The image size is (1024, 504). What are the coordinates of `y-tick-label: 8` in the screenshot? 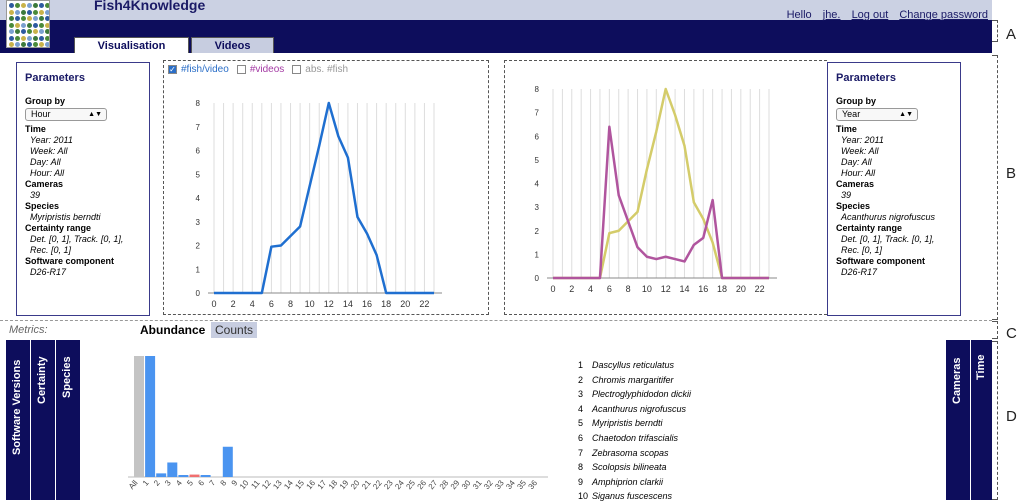 It's located at (537, 89).